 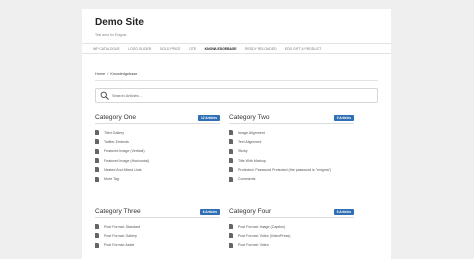 I want to click on nav-item-ote: OTE, so click(x=192, y=49).